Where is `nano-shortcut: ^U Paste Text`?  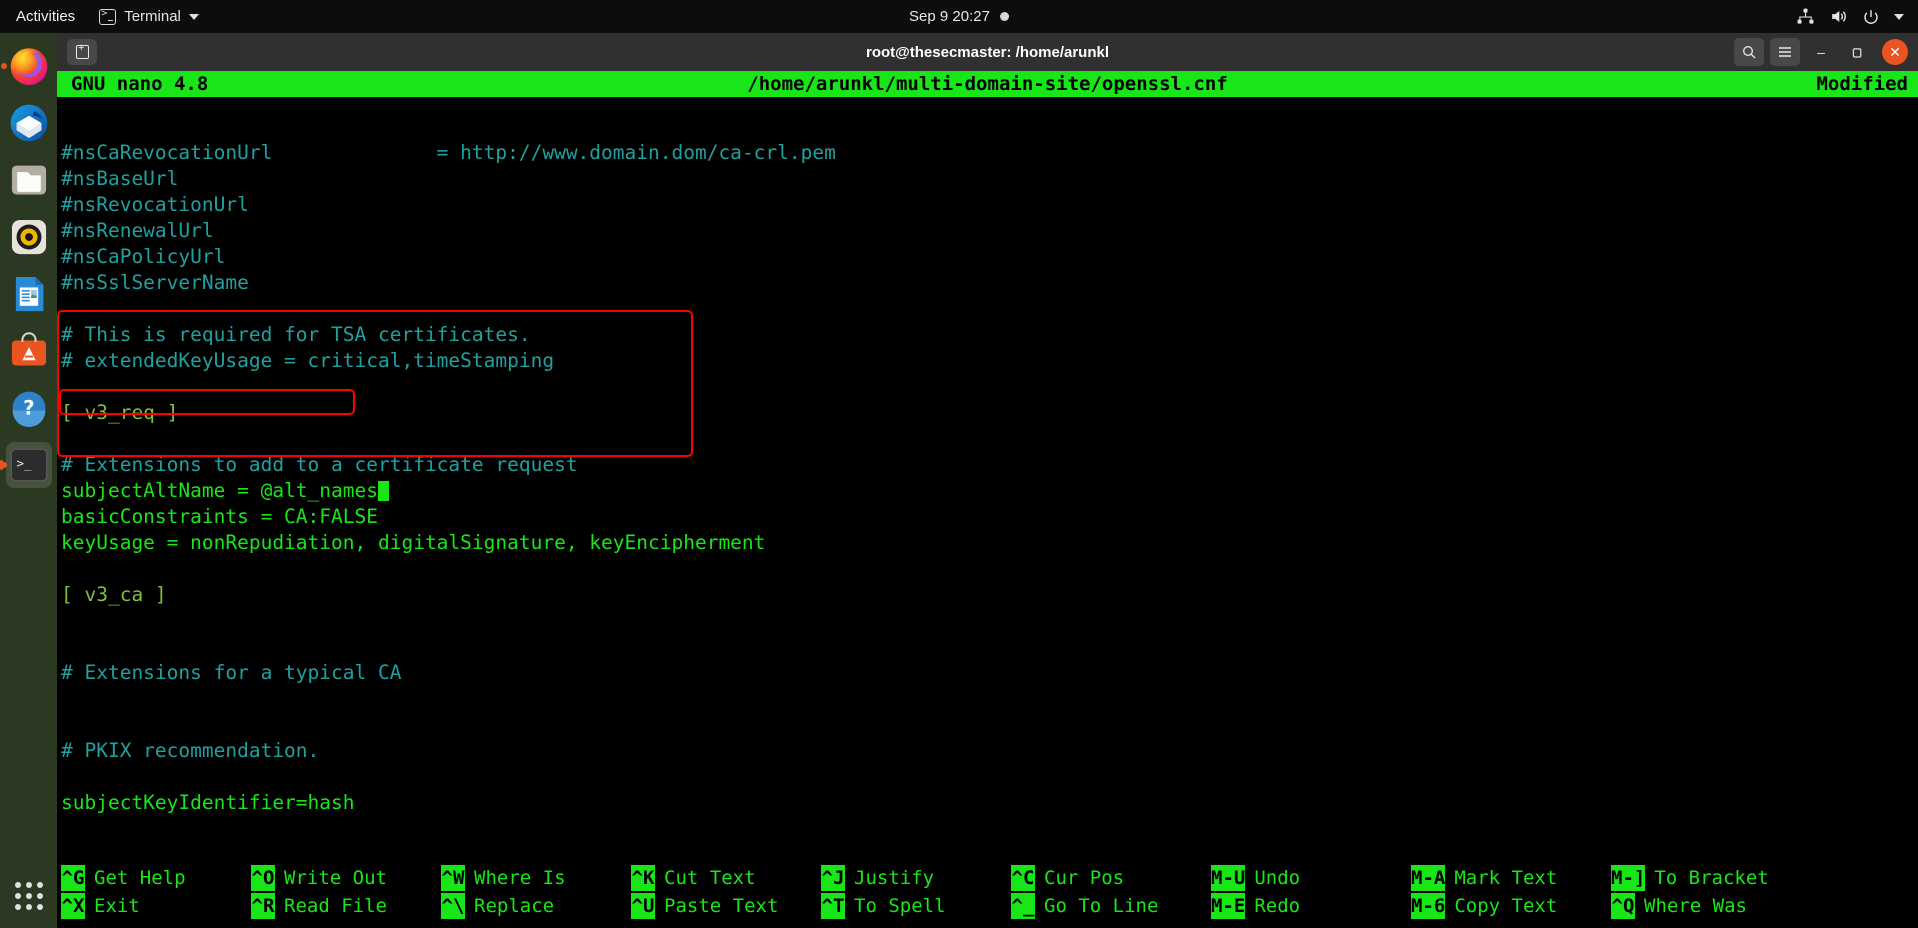
nano-shortcut: ^U Paste Text is located at coordinates (726, 906).